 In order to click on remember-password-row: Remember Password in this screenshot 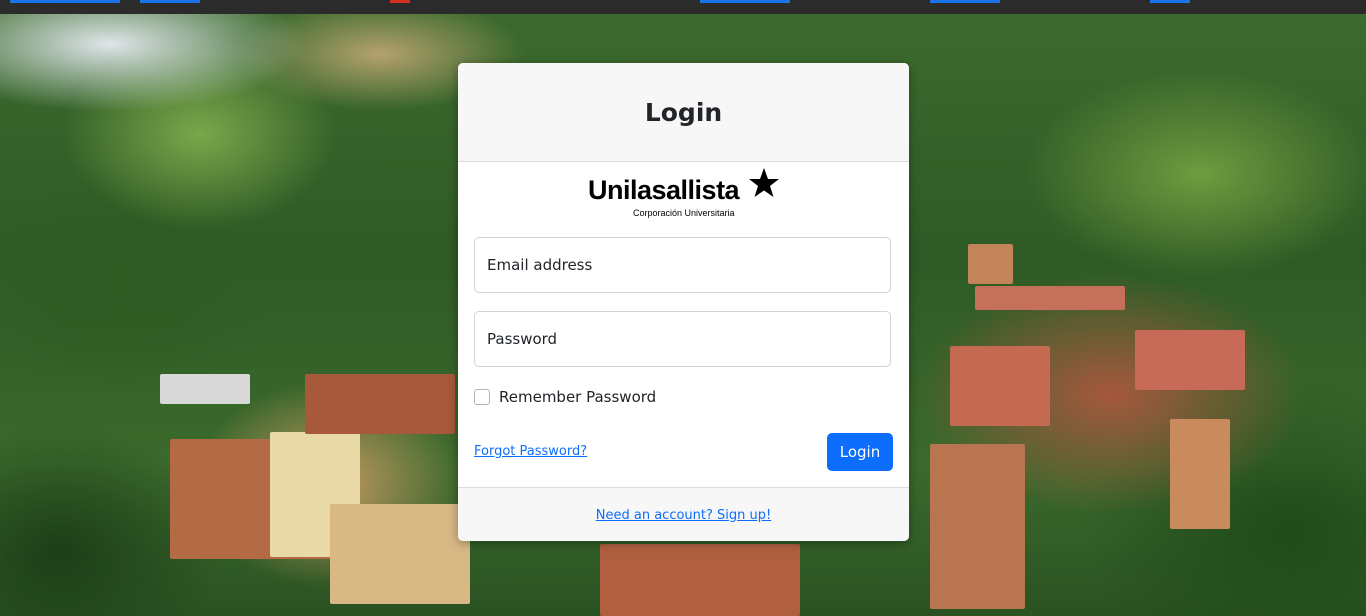, I will do `click(565, 397)`.